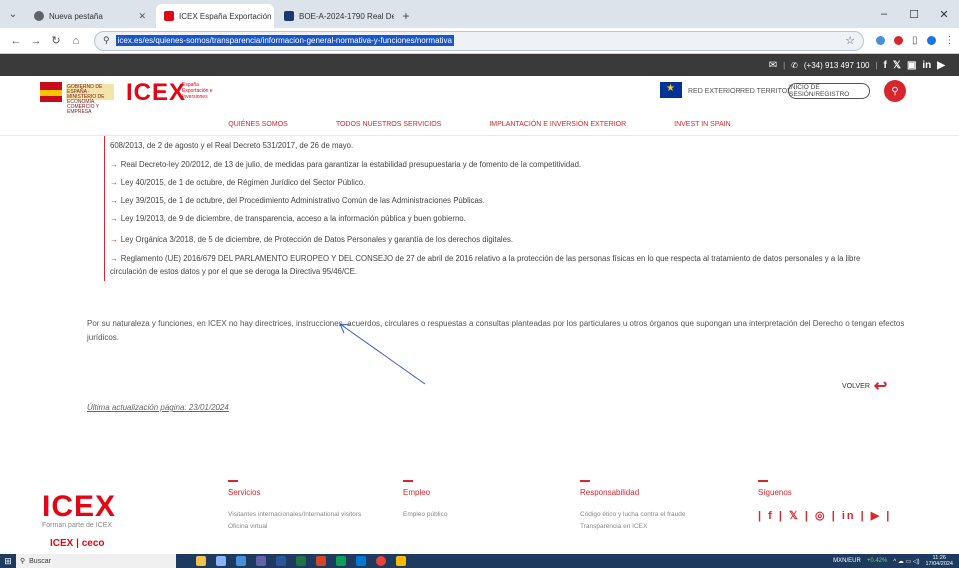 The image size is (959, 568). I want to click on extensions: ▯ ⋮, so click(915, 40).